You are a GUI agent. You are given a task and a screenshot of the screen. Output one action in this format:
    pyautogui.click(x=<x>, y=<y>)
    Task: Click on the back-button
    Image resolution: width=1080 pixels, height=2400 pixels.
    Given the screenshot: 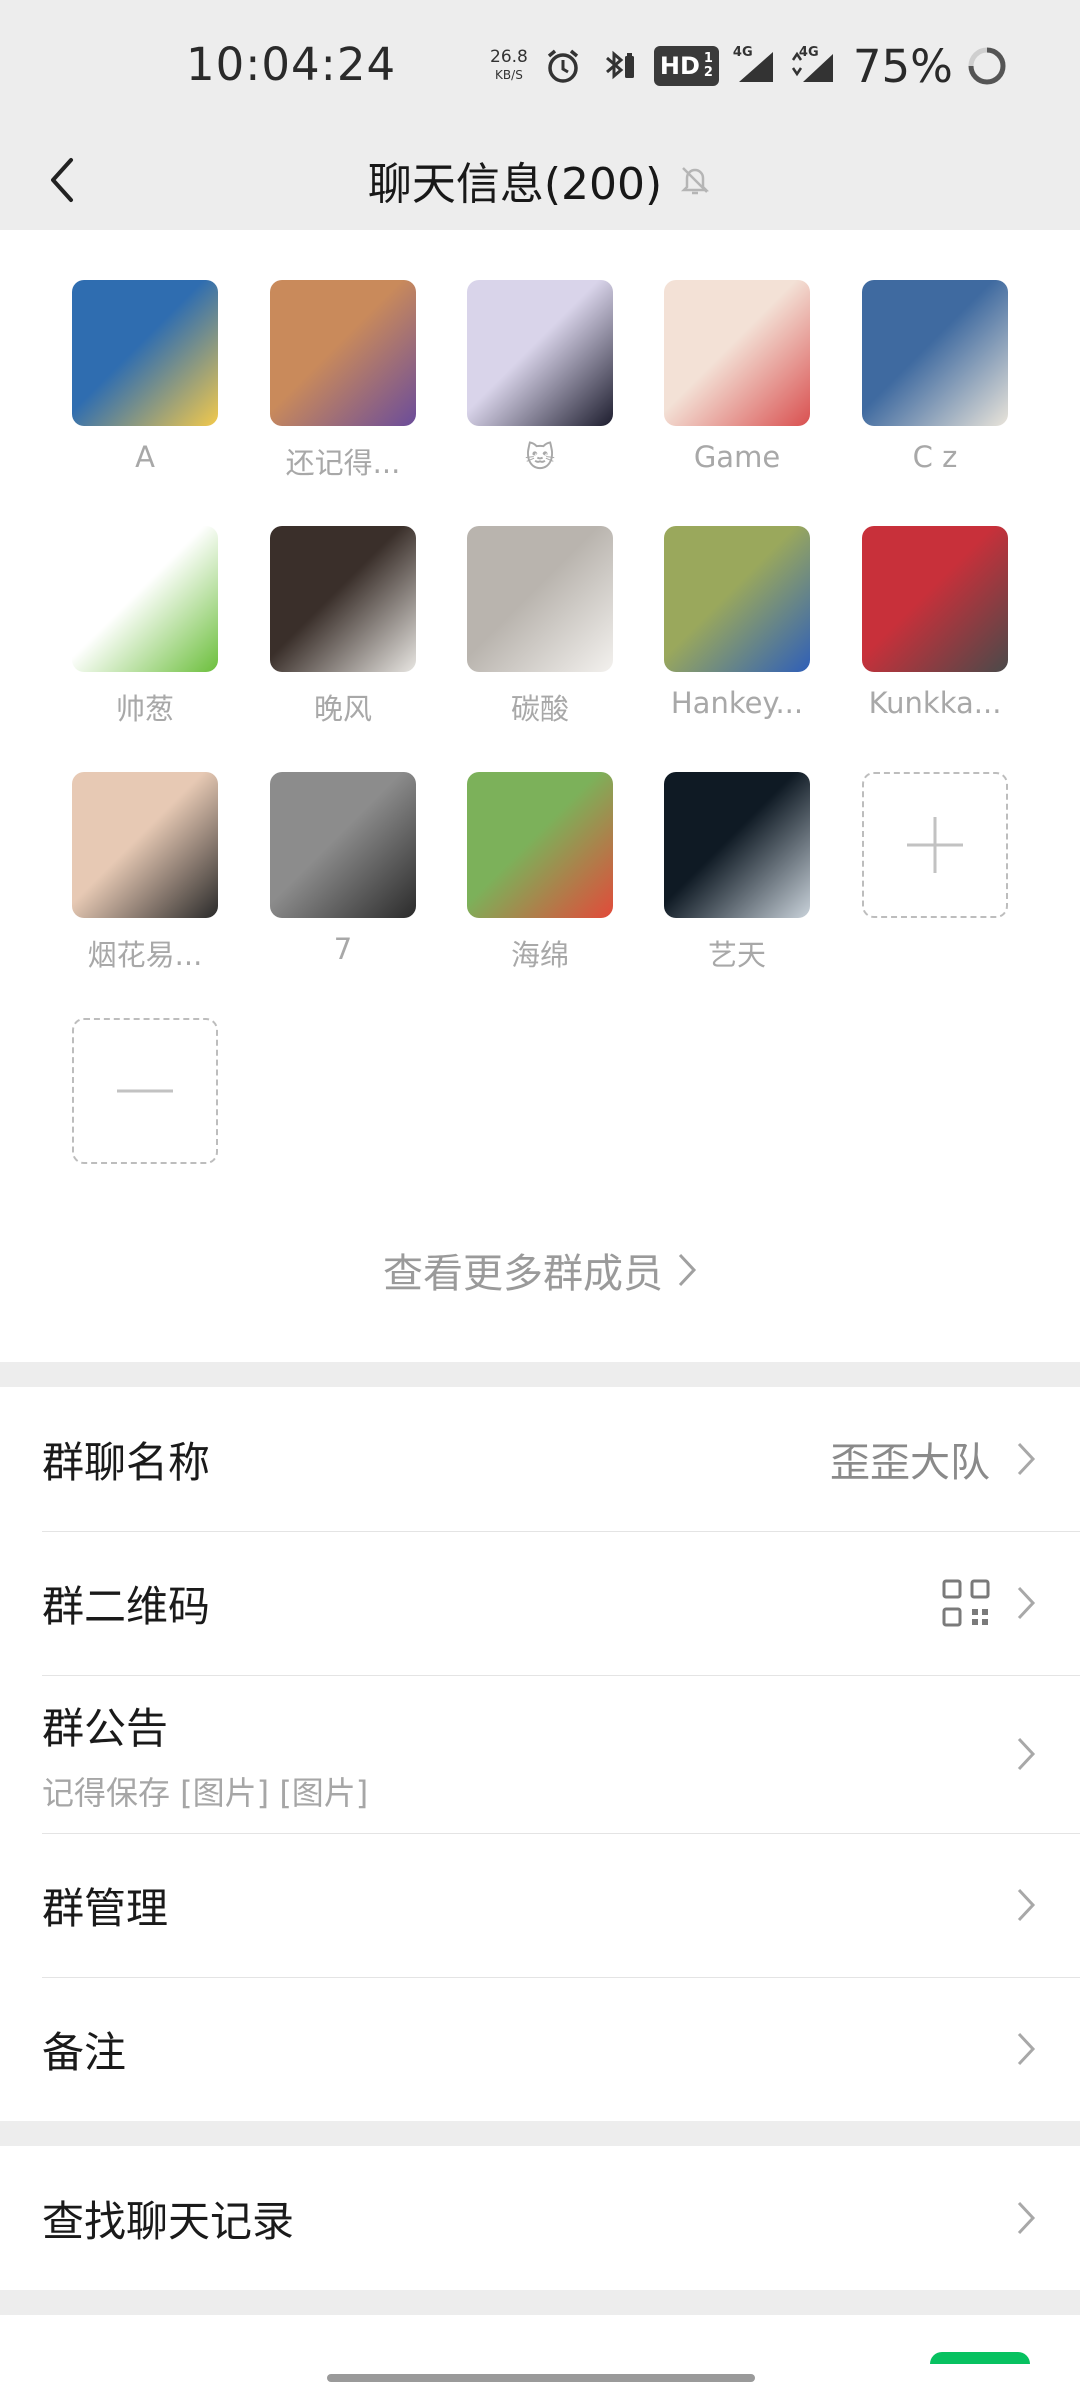 What is the action you would take?
    pyautogui.click(x=62, y=180)
    